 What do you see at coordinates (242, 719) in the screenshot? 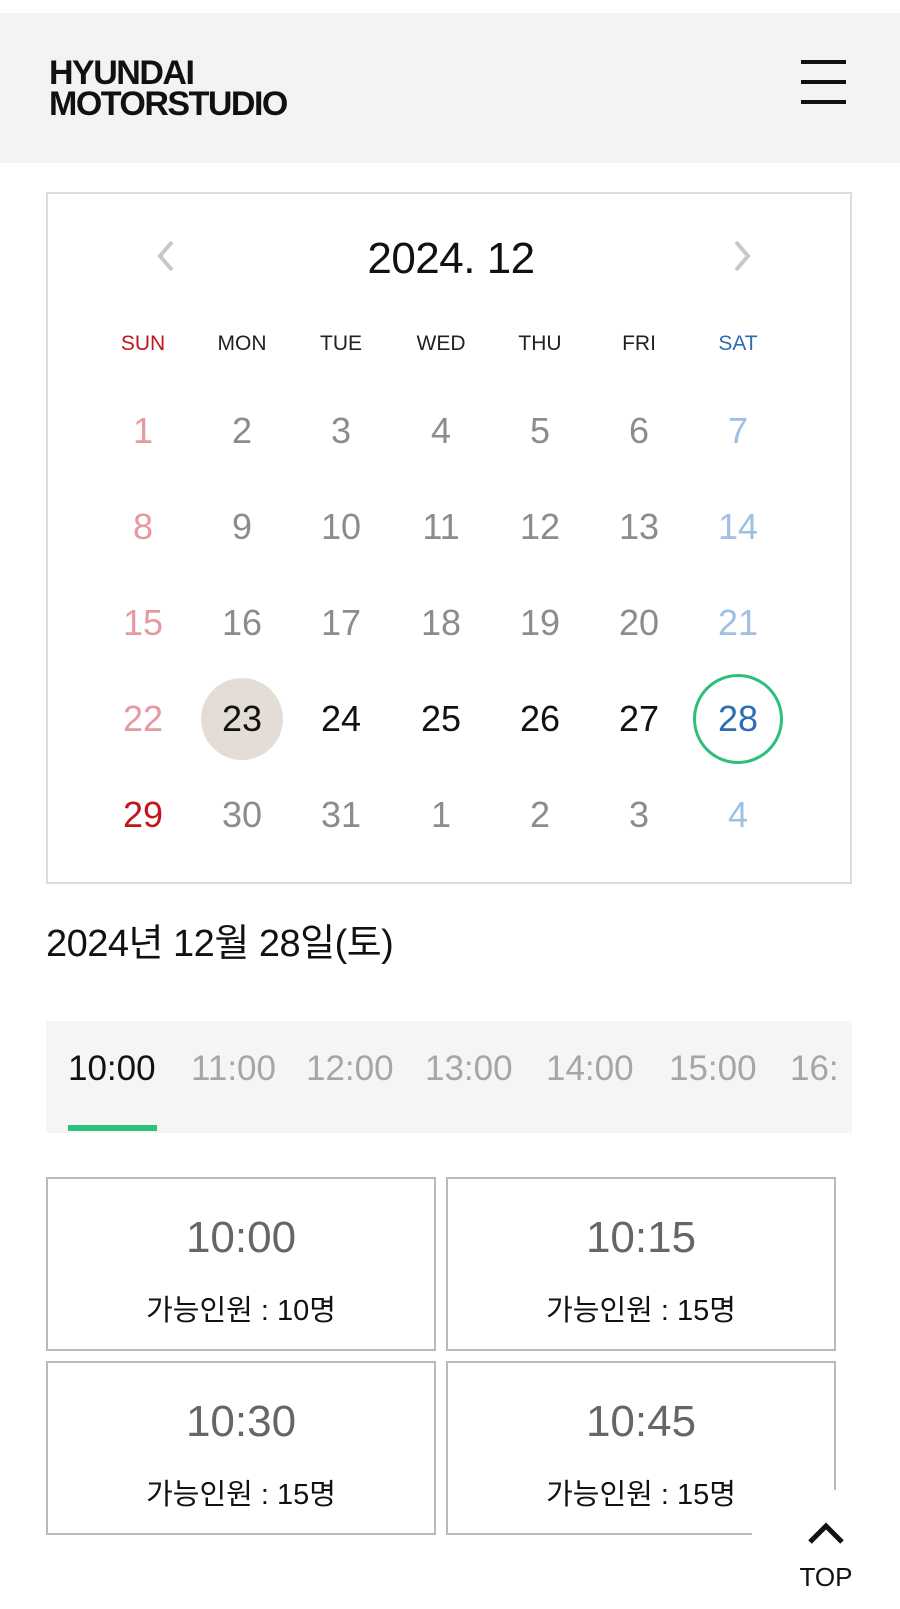
I see `calendar-day-today: 23` at bounding box center [242, 719].